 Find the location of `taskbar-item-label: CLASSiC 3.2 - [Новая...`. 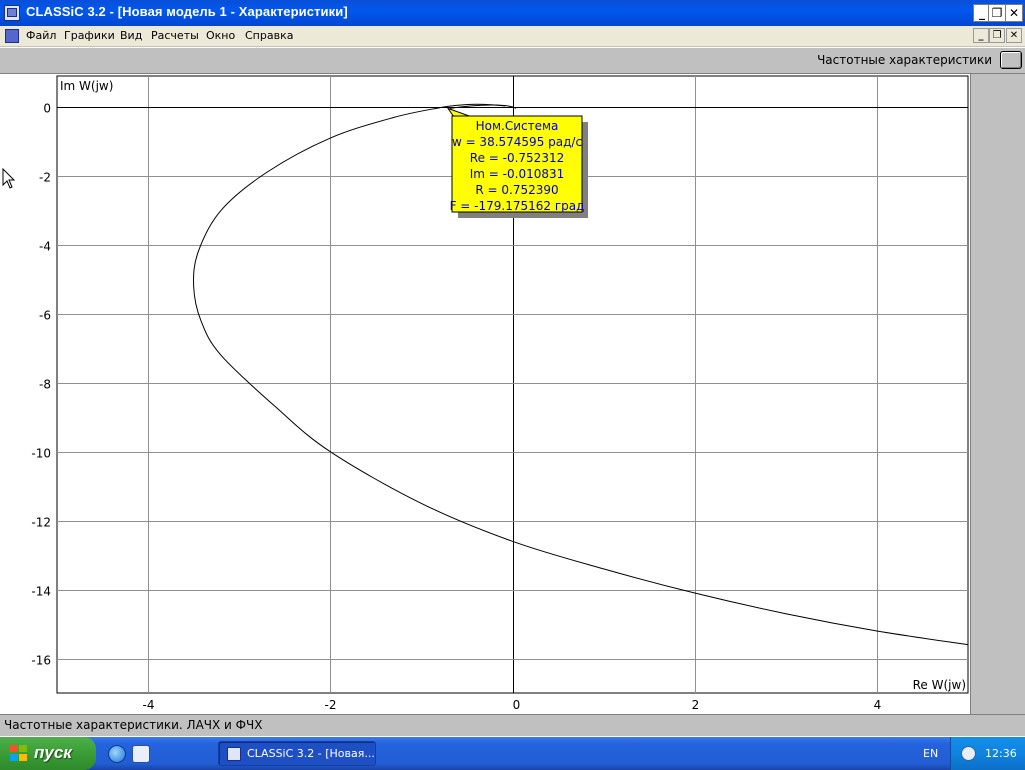

taskbar-item-label: CLASSiC 3.2 - [Новая... is located at coordinates (311, 753).